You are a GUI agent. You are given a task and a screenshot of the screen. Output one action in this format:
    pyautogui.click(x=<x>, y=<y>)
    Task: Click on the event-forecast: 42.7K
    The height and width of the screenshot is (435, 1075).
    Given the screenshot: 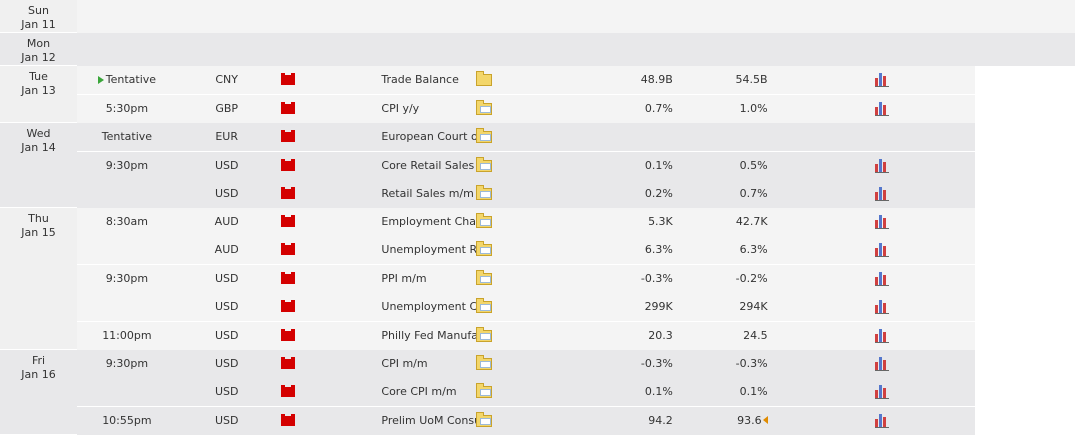 What is the action you would take?
    pyautogui.click(x=725, y=221)
    